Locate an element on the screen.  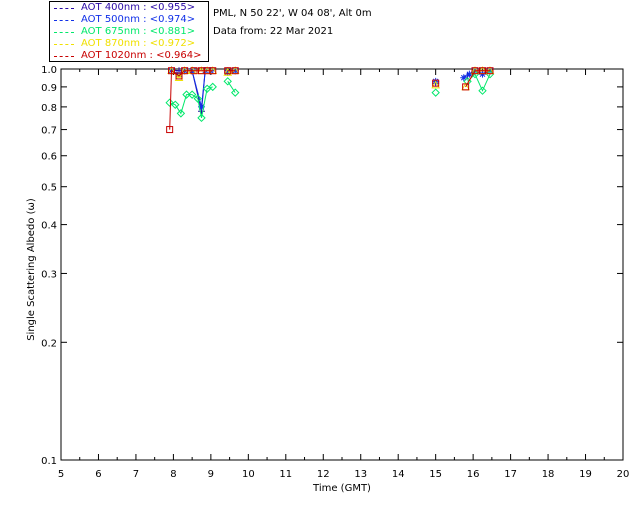
x-tick-label: 8 is located at coordinates (173, 474).